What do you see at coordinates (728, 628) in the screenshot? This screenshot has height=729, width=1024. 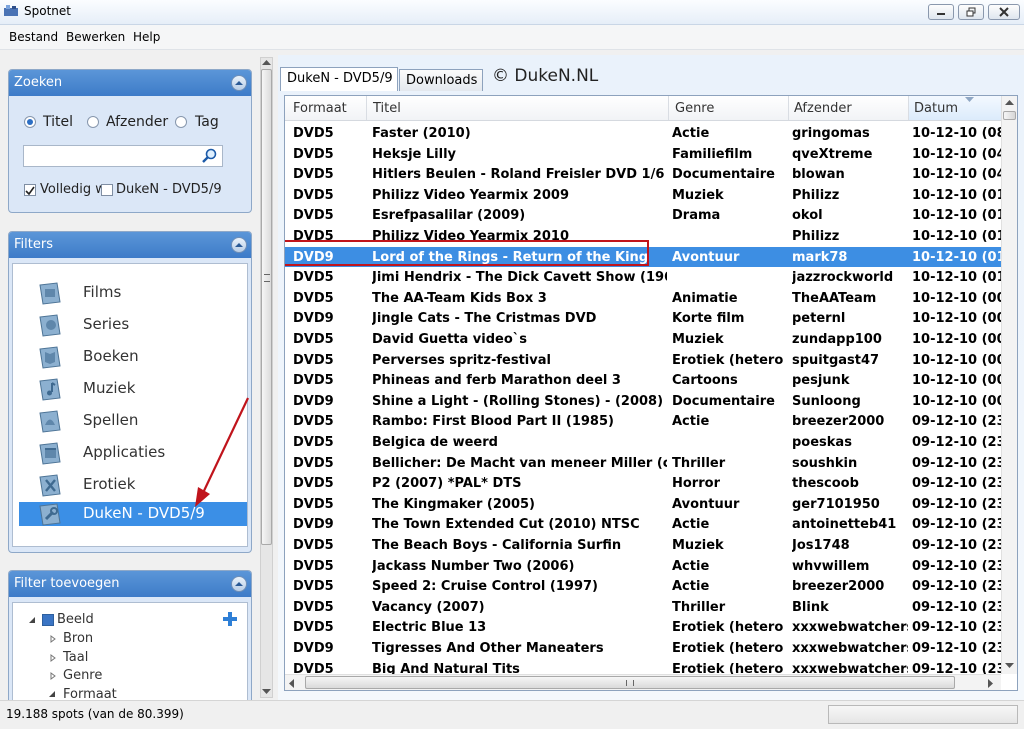 I see `cell-genre: Erotiek (hetero)` at bounding box center [728, 628].